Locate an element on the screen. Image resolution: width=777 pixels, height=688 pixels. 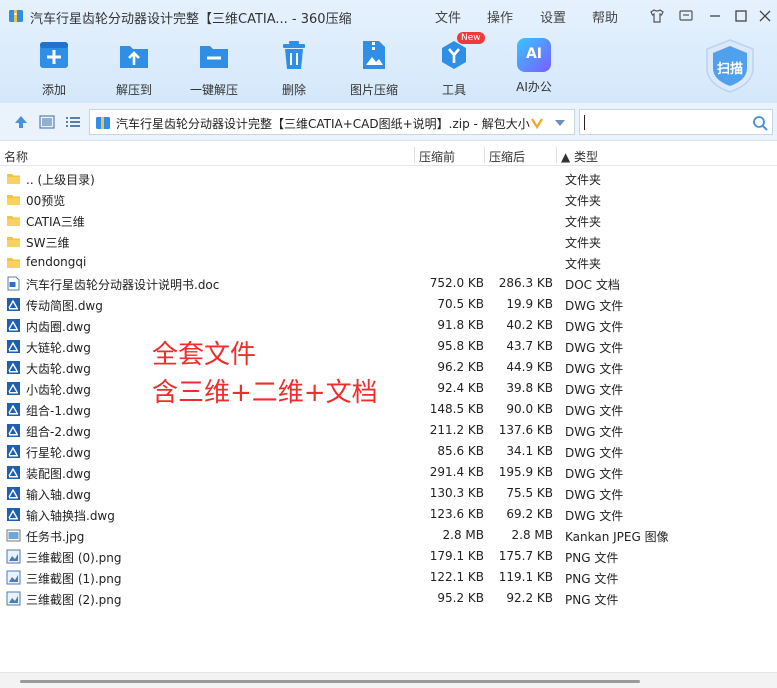
file-row: 00预览 文件夹 is located at coordinates (388, 199).